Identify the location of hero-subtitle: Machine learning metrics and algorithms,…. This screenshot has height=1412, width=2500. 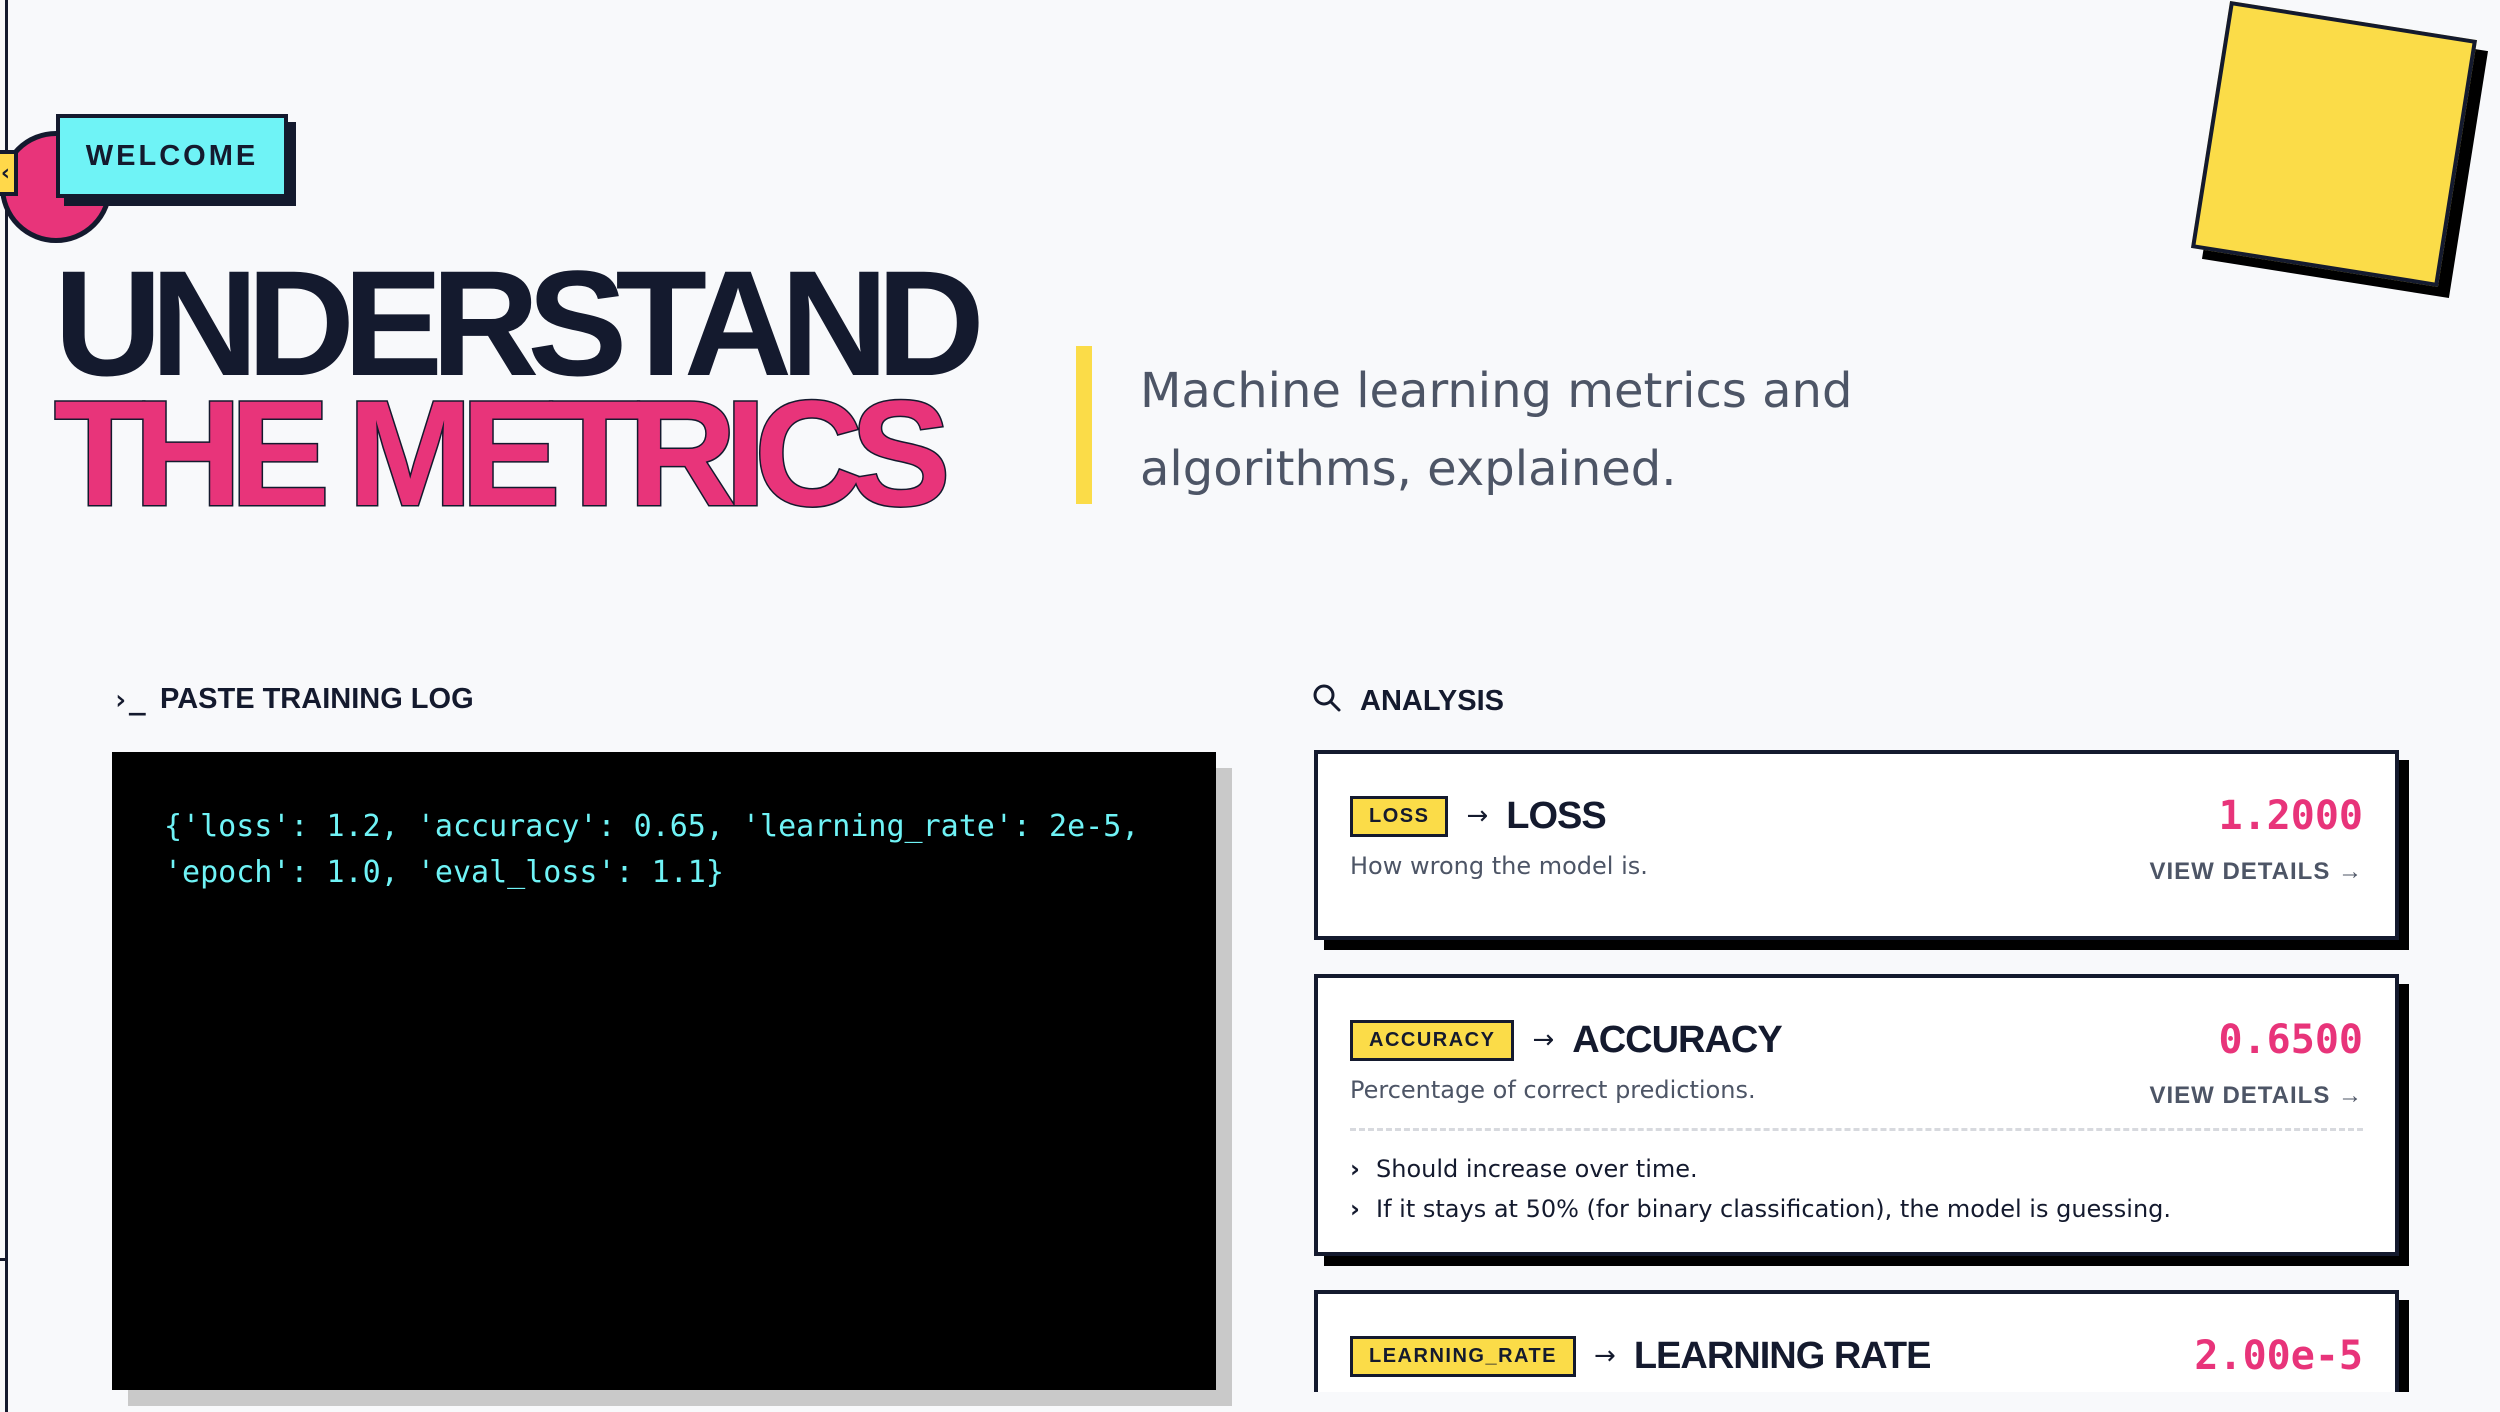
(1520, 430).